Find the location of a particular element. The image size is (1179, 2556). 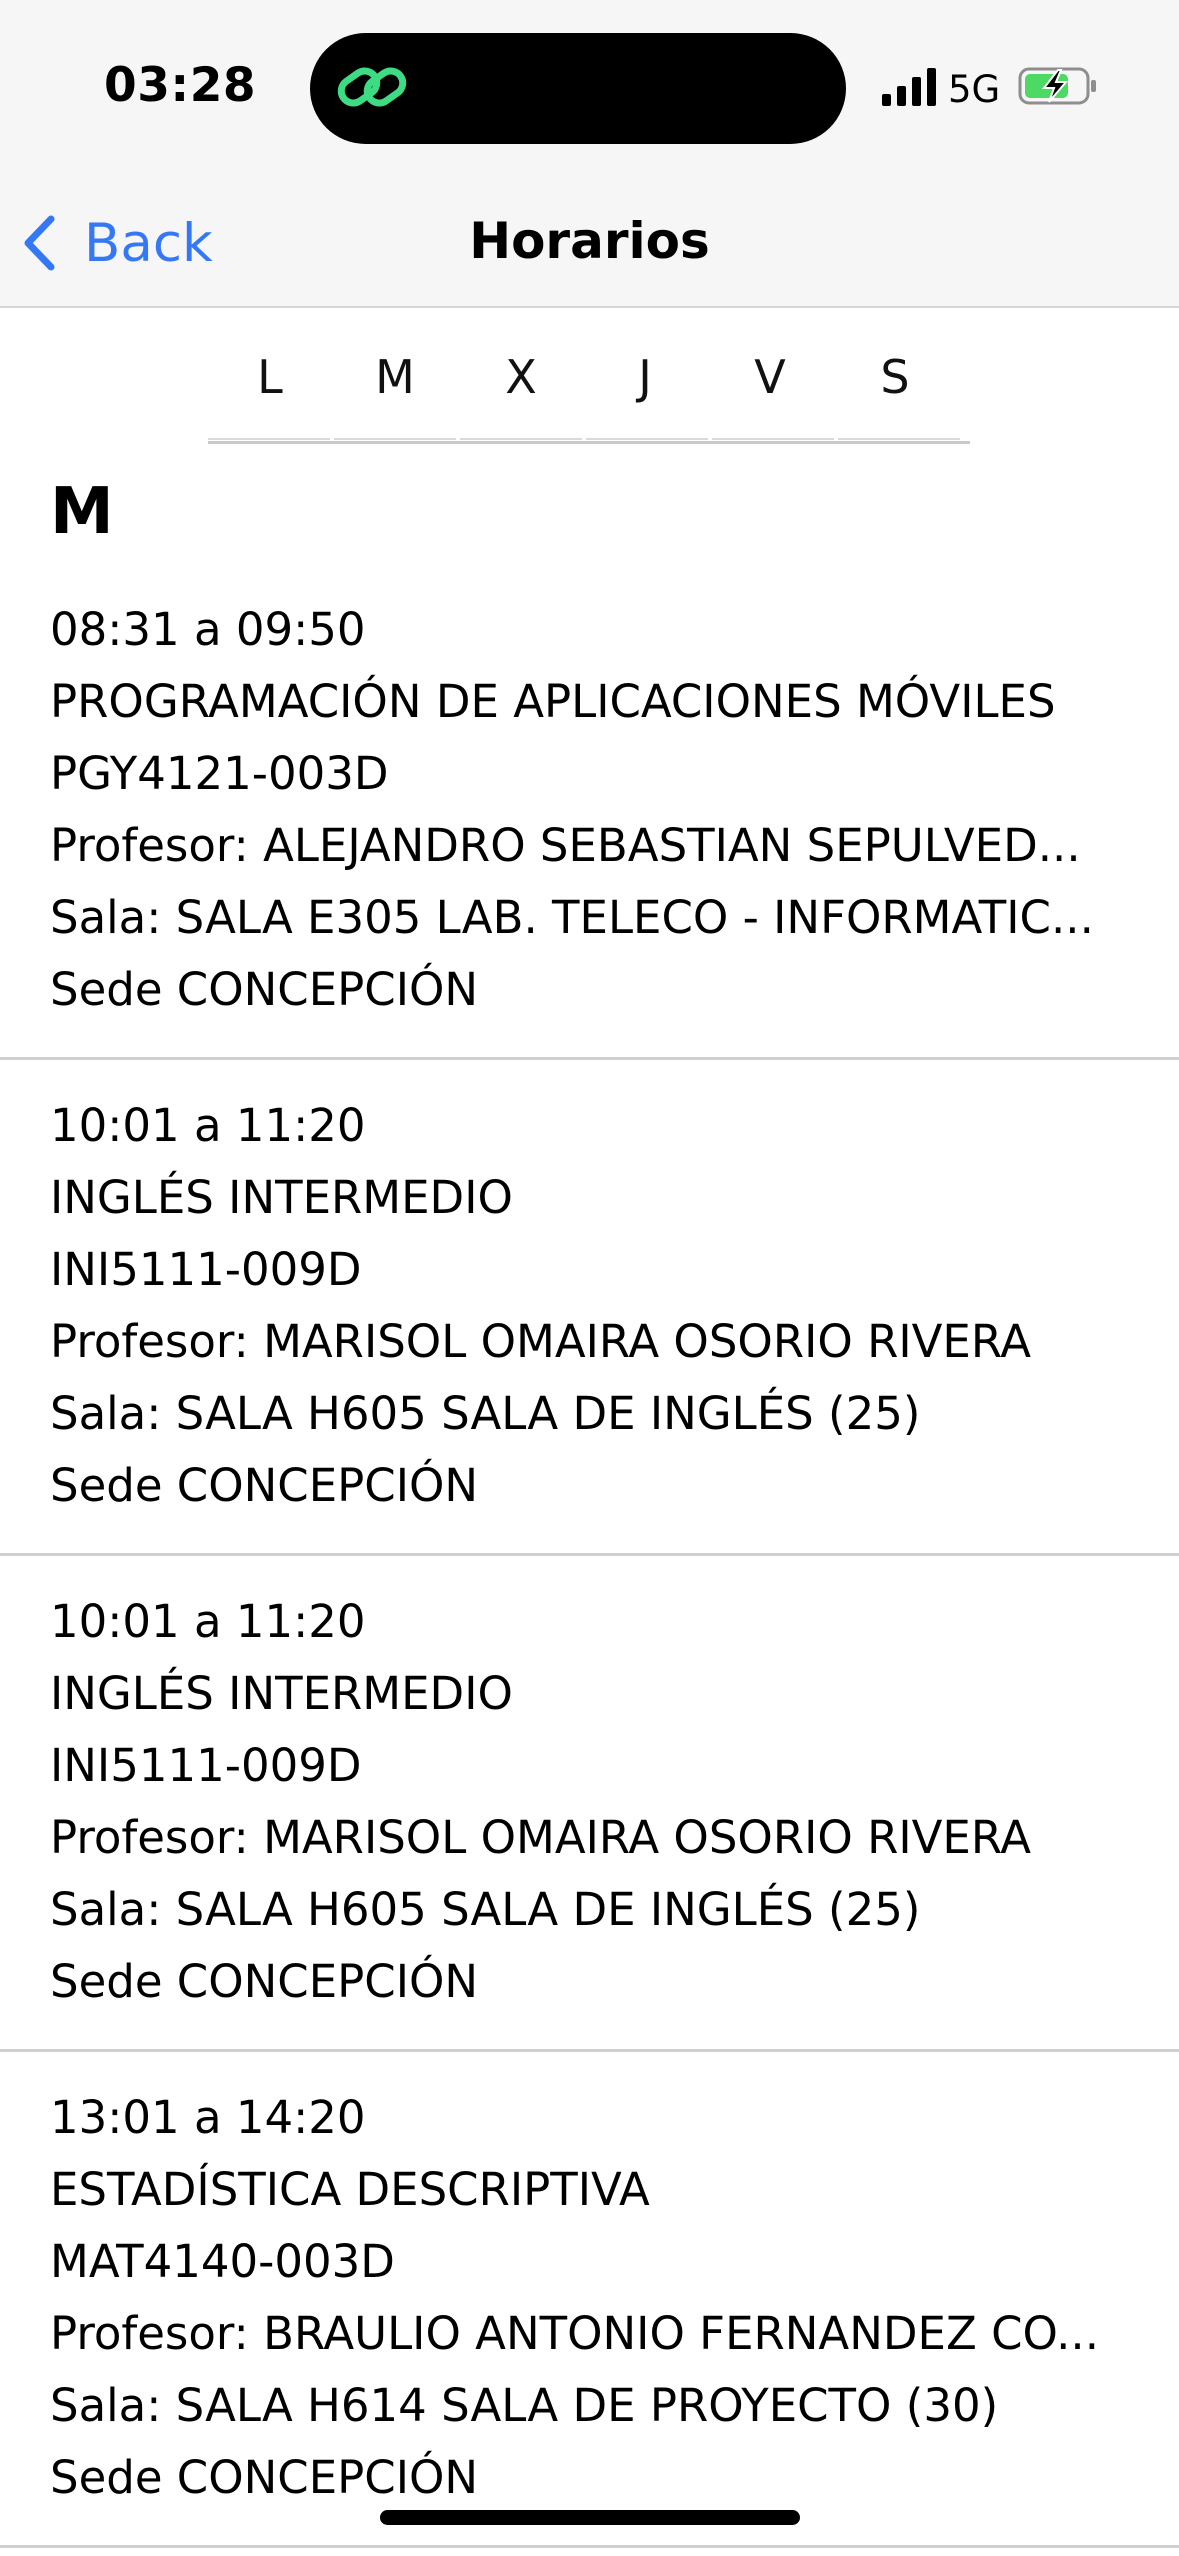

class-room: Sala: SALA H614 SALA DE PROYECTO (30) is located at coordinates (524, 2405).